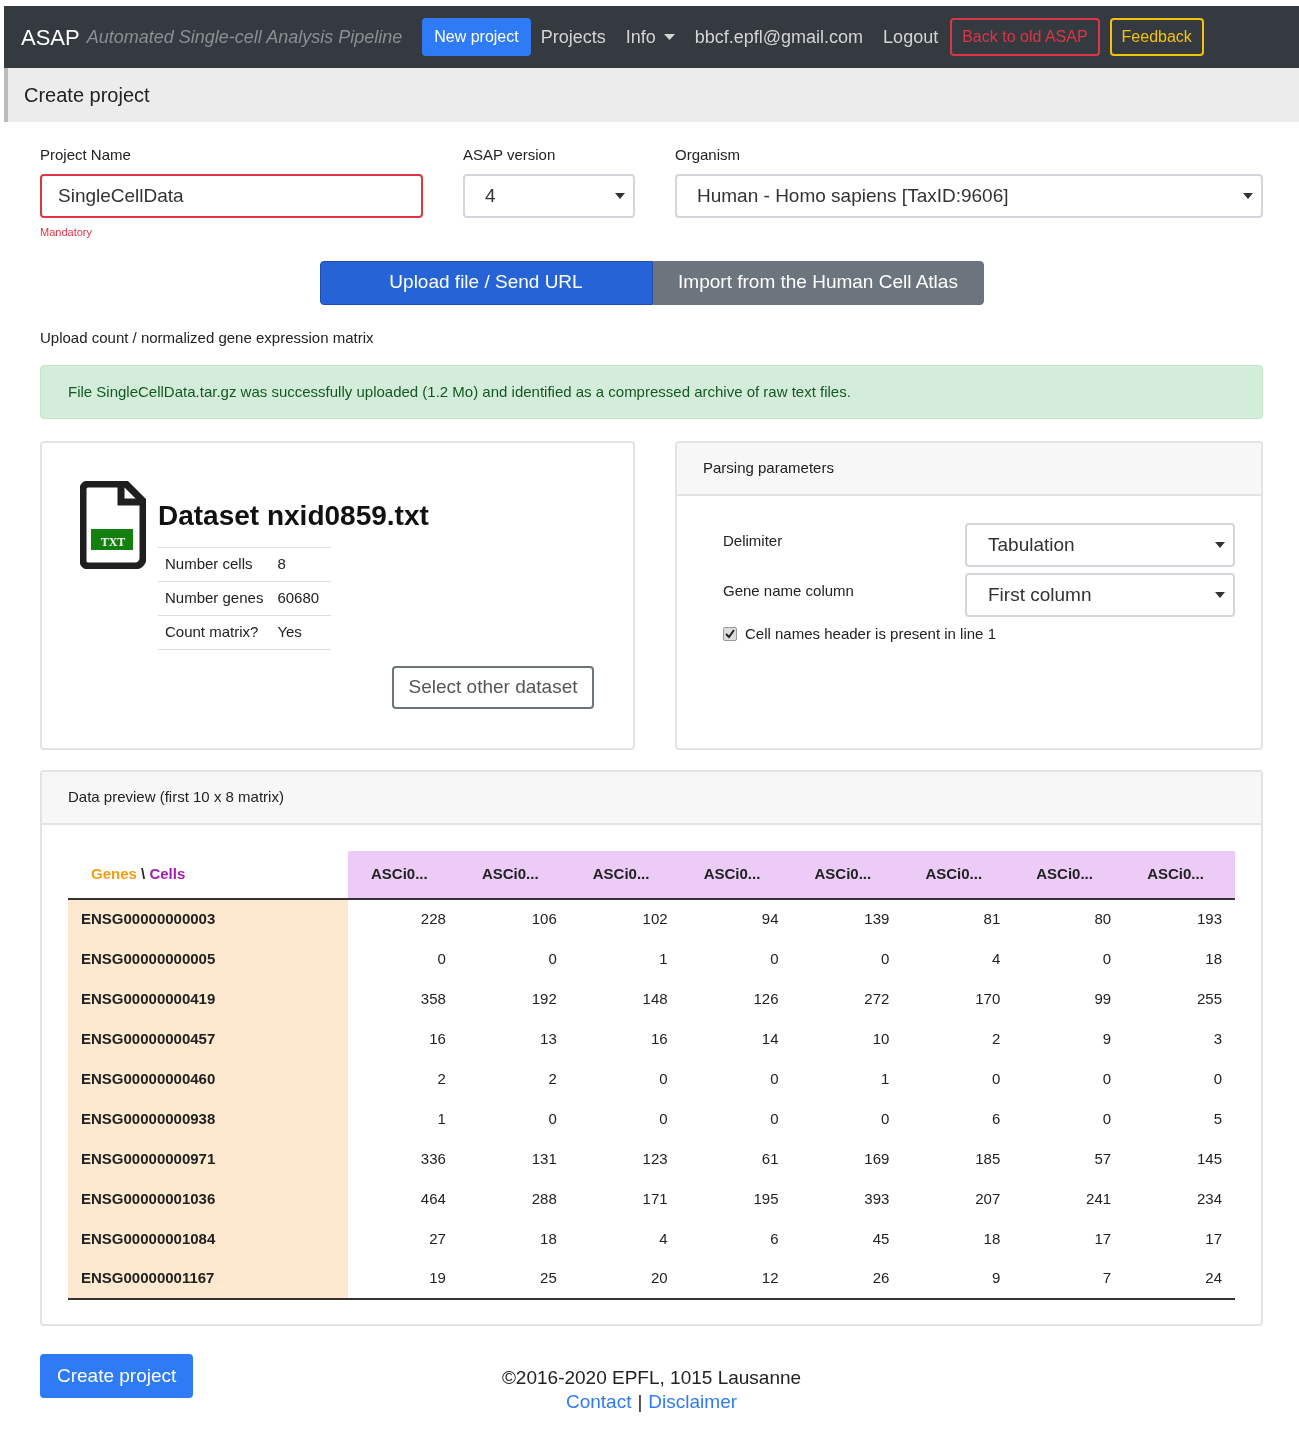 The width and height of the screenshot is (1299, 1429). I want to click on table-cell: 106, so click(514, 919).